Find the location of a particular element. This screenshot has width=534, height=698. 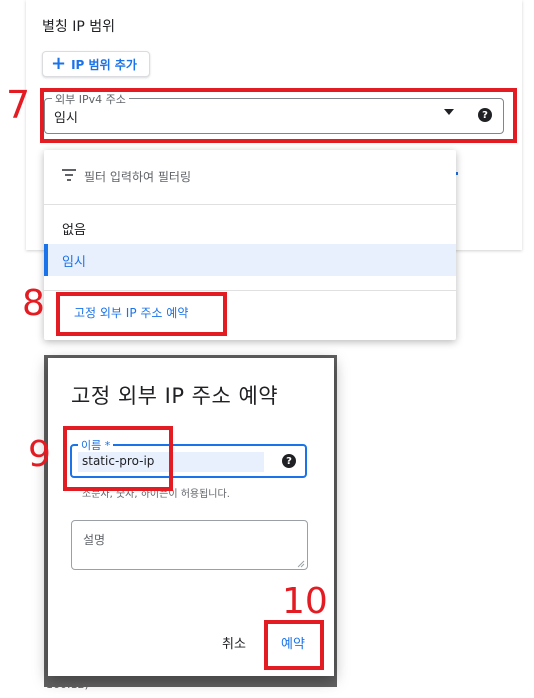

option-selected-indicator is located at coordinates (46, 260).